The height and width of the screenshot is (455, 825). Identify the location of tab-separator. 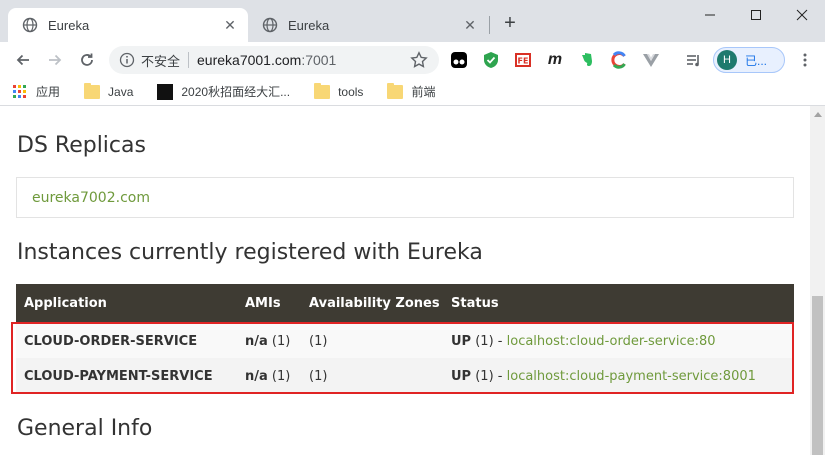
(489, 25).